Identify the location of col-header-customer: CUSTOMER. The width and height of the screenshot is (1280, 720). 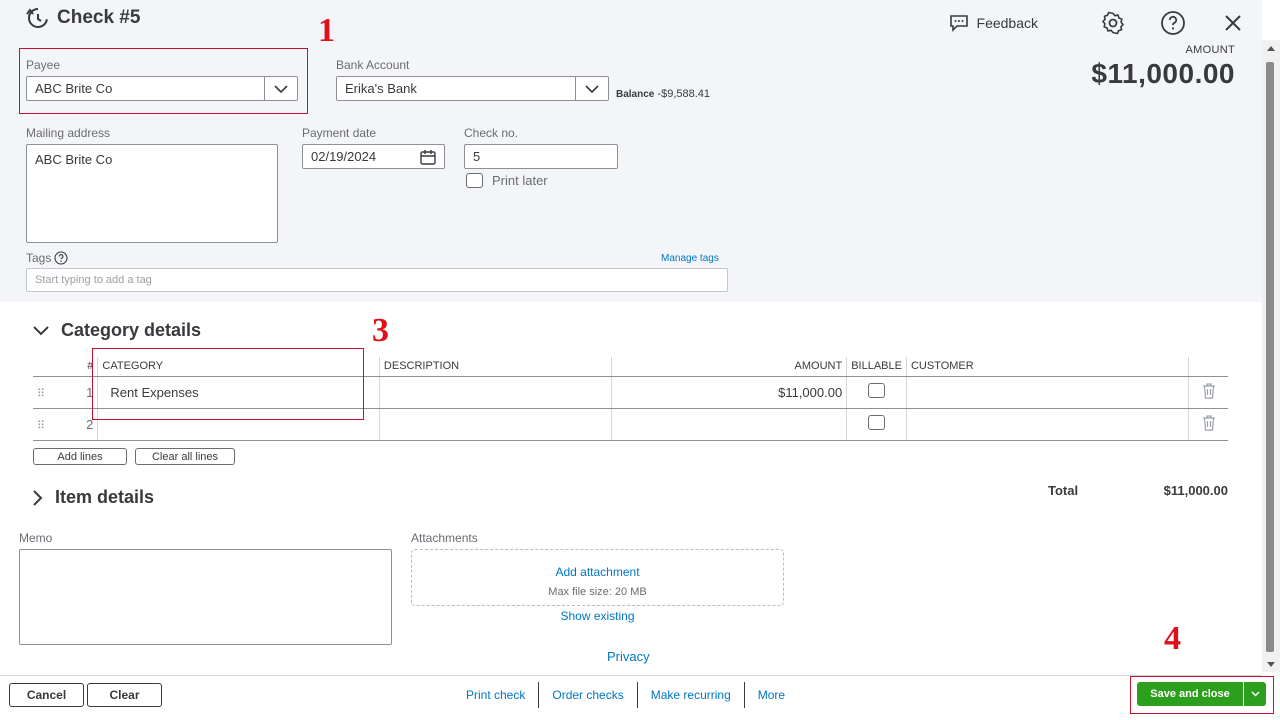
(1048, 367).